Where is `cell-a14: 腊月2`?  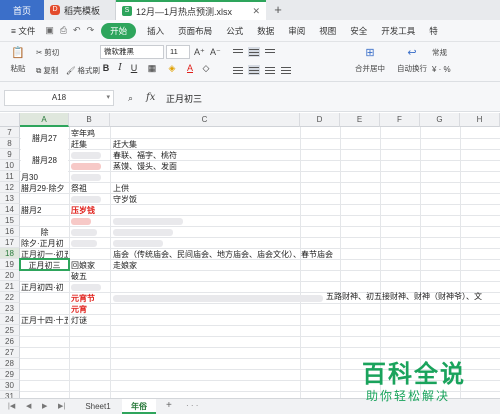 cell-a14: 腊月2 is located at coordinates (44, 210).